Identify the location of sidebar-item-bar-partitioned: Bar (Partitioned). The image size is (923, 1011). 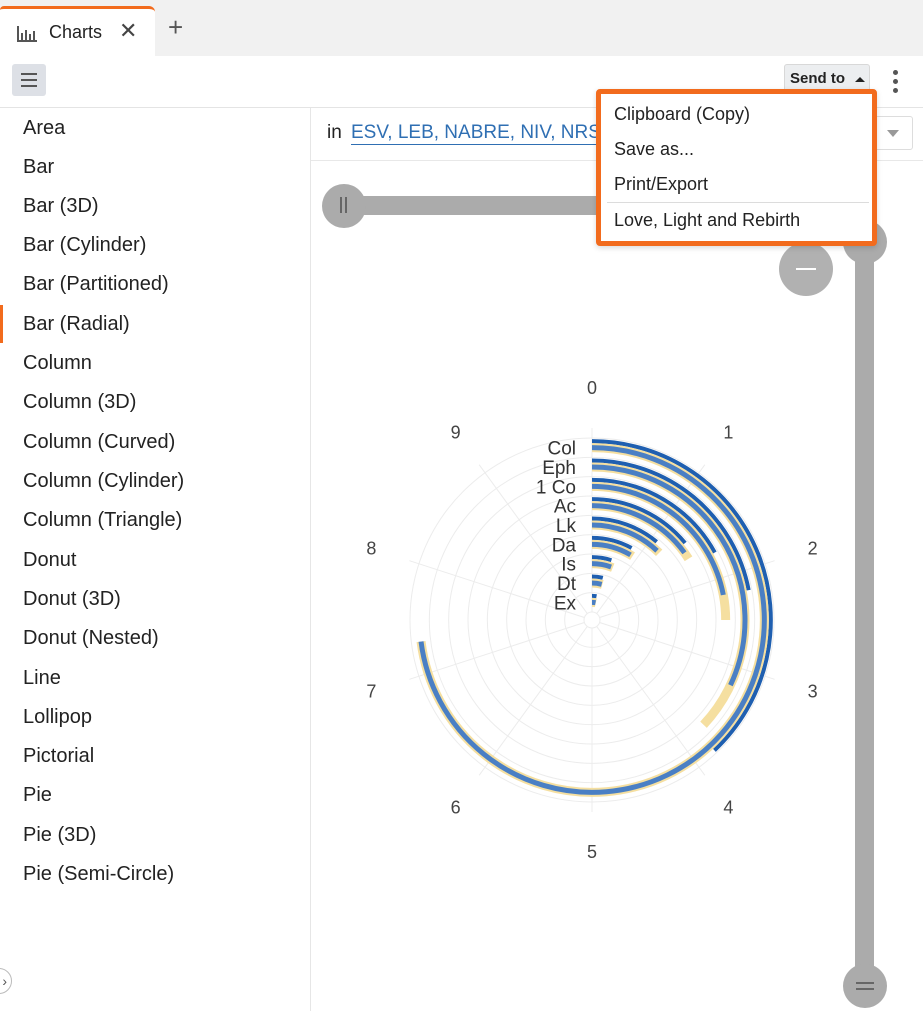
(96, 284).